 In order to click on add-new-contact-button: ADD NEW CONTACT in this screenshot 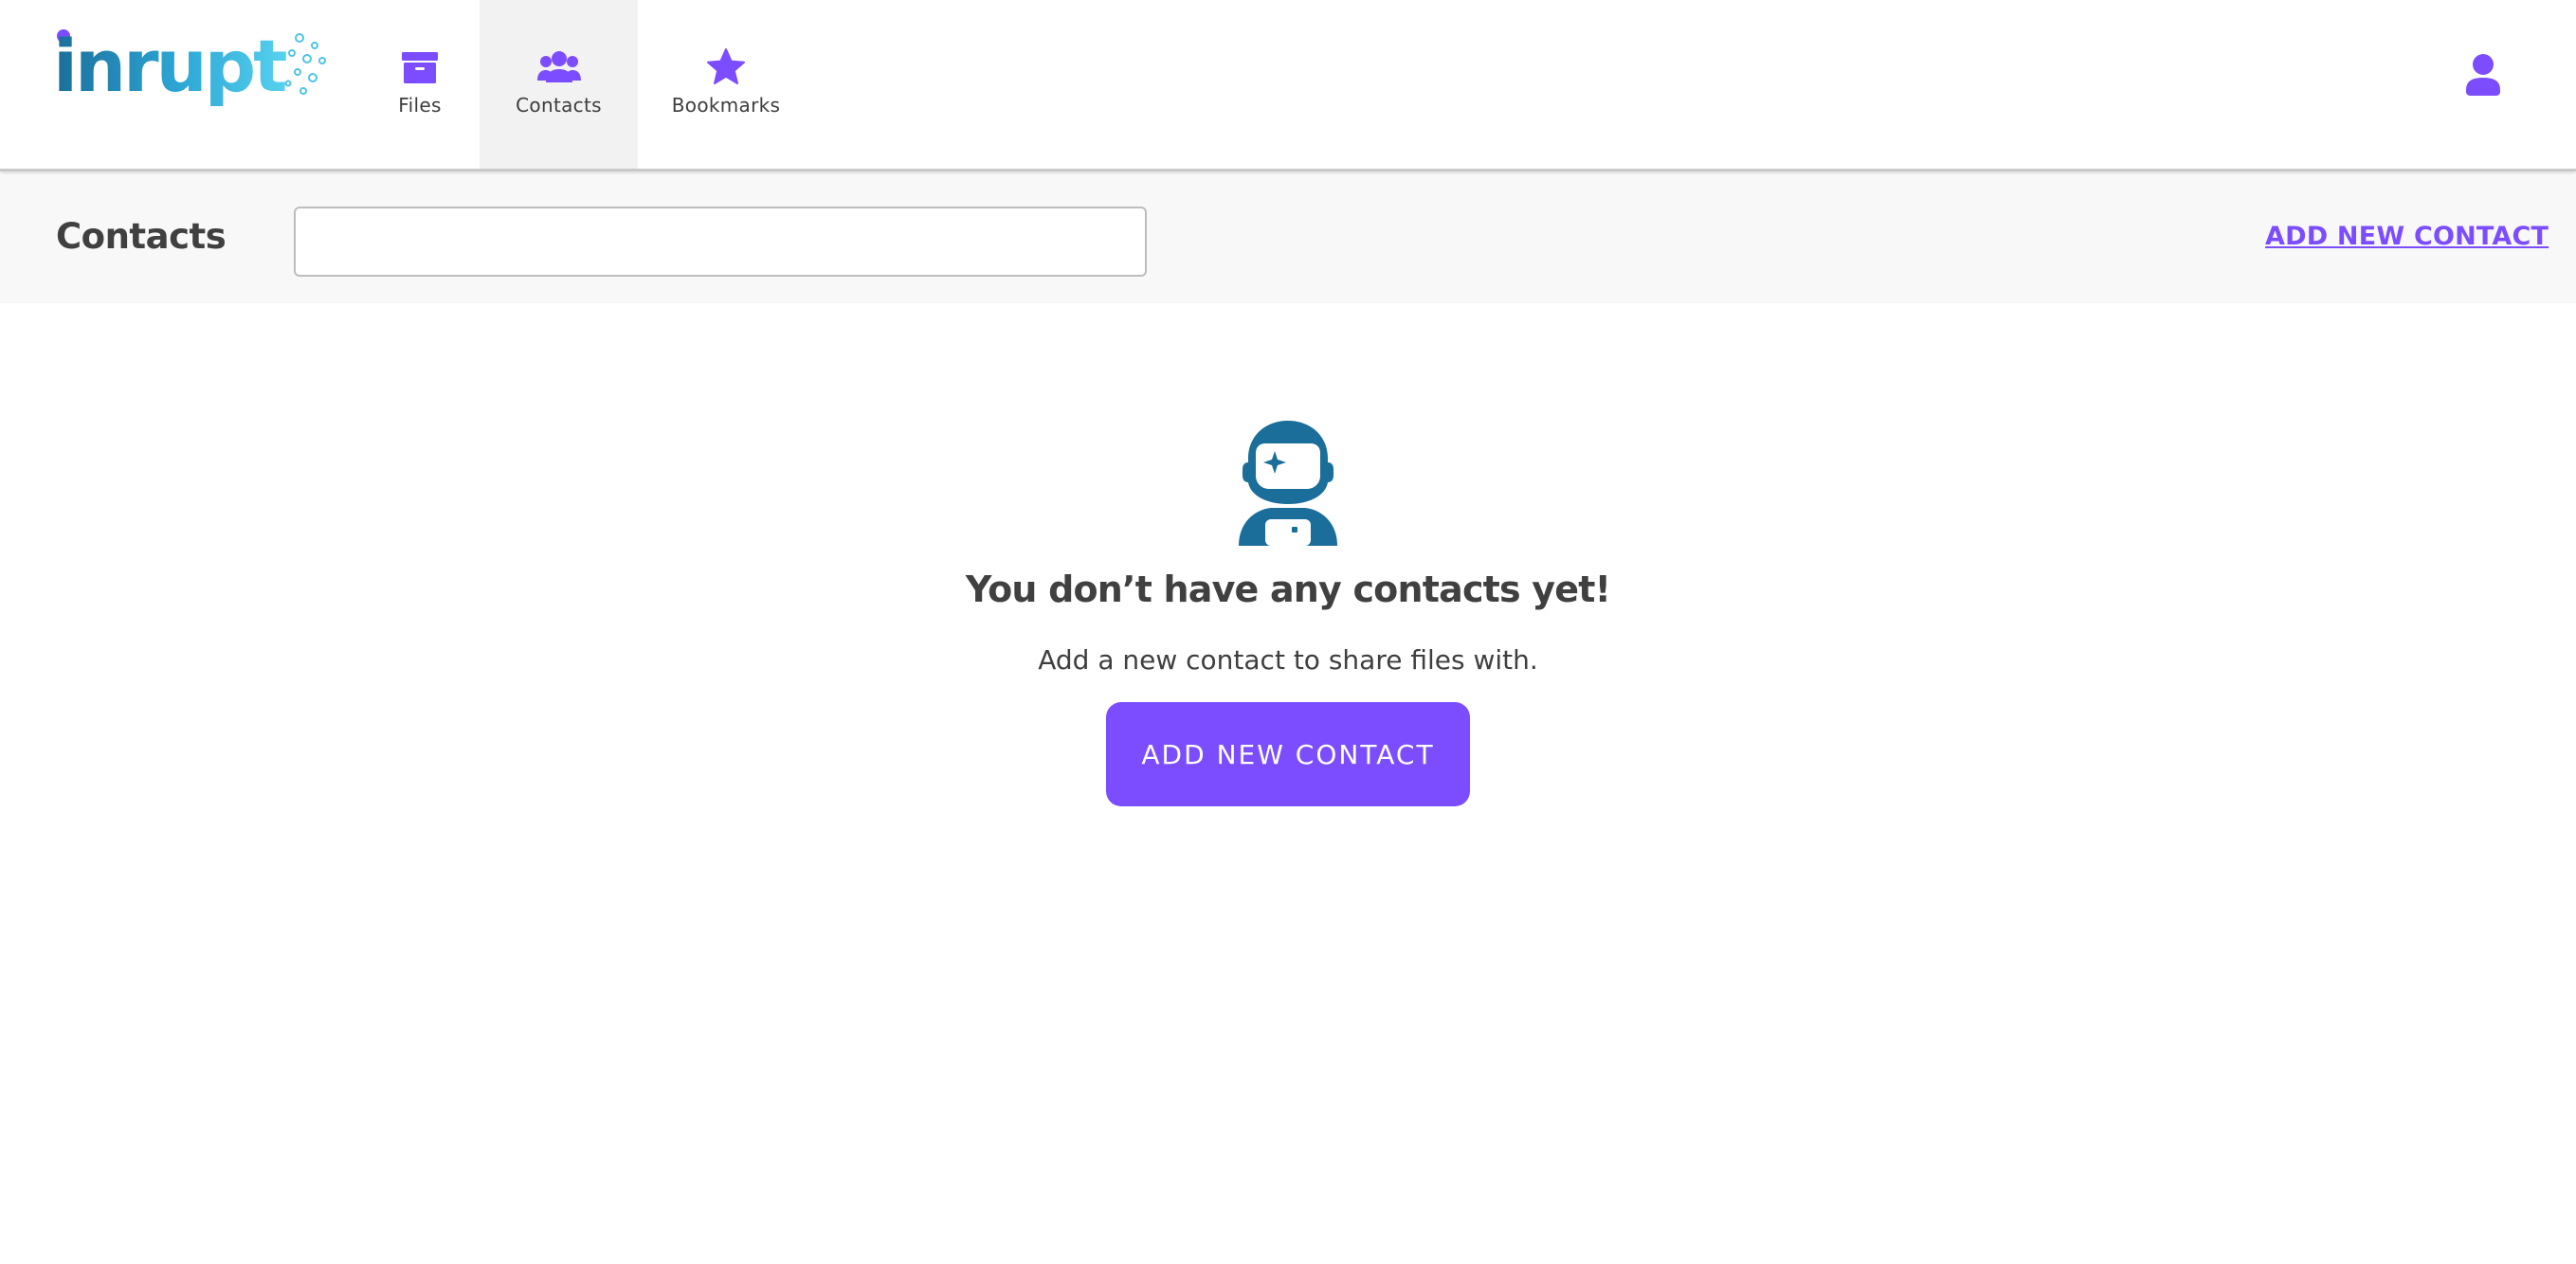, I will do `click(1288, 754)`.